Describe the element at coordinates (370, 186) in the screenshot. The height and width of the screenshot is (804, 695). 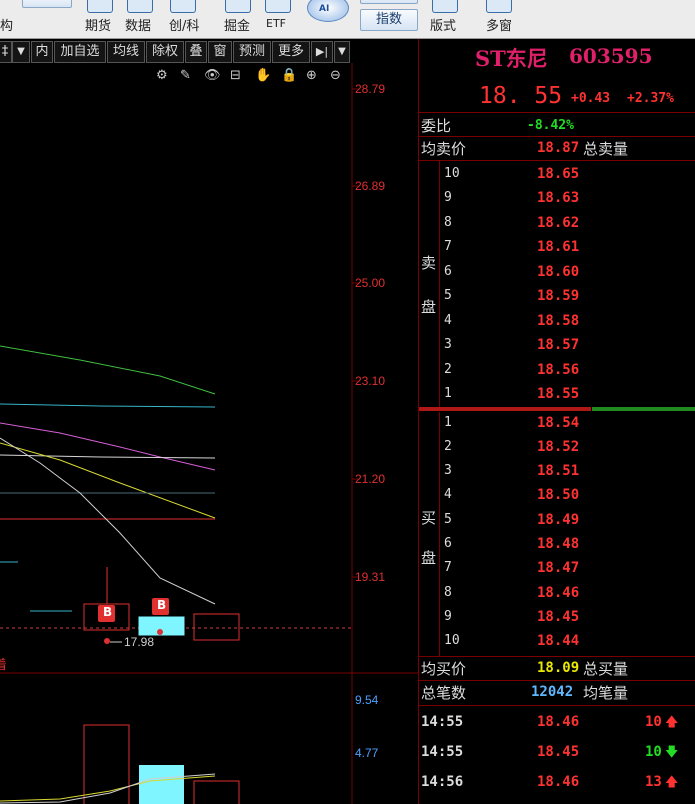
I see `price-axis-label: 26.89` at that location.